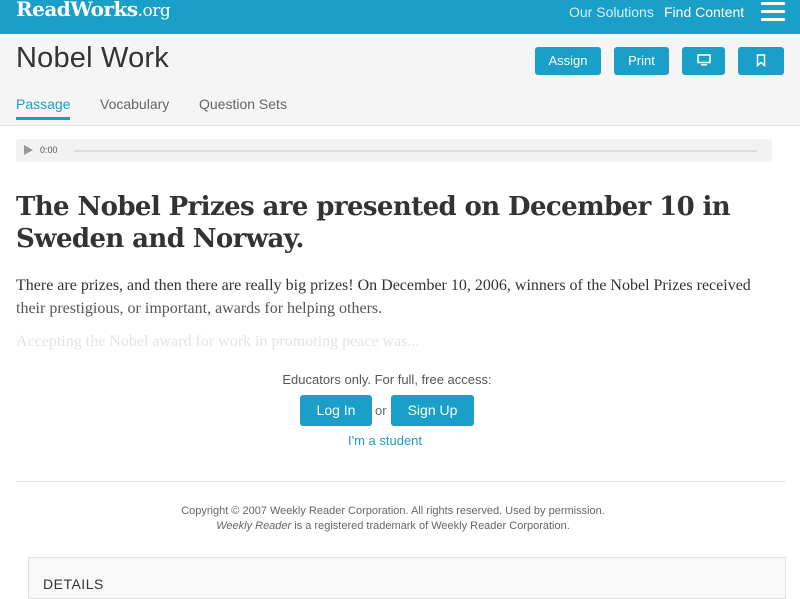  What do you see at coordinates (381, 410) in the screenshot?
I see `or-label: or` at bounding box center [381, 410].